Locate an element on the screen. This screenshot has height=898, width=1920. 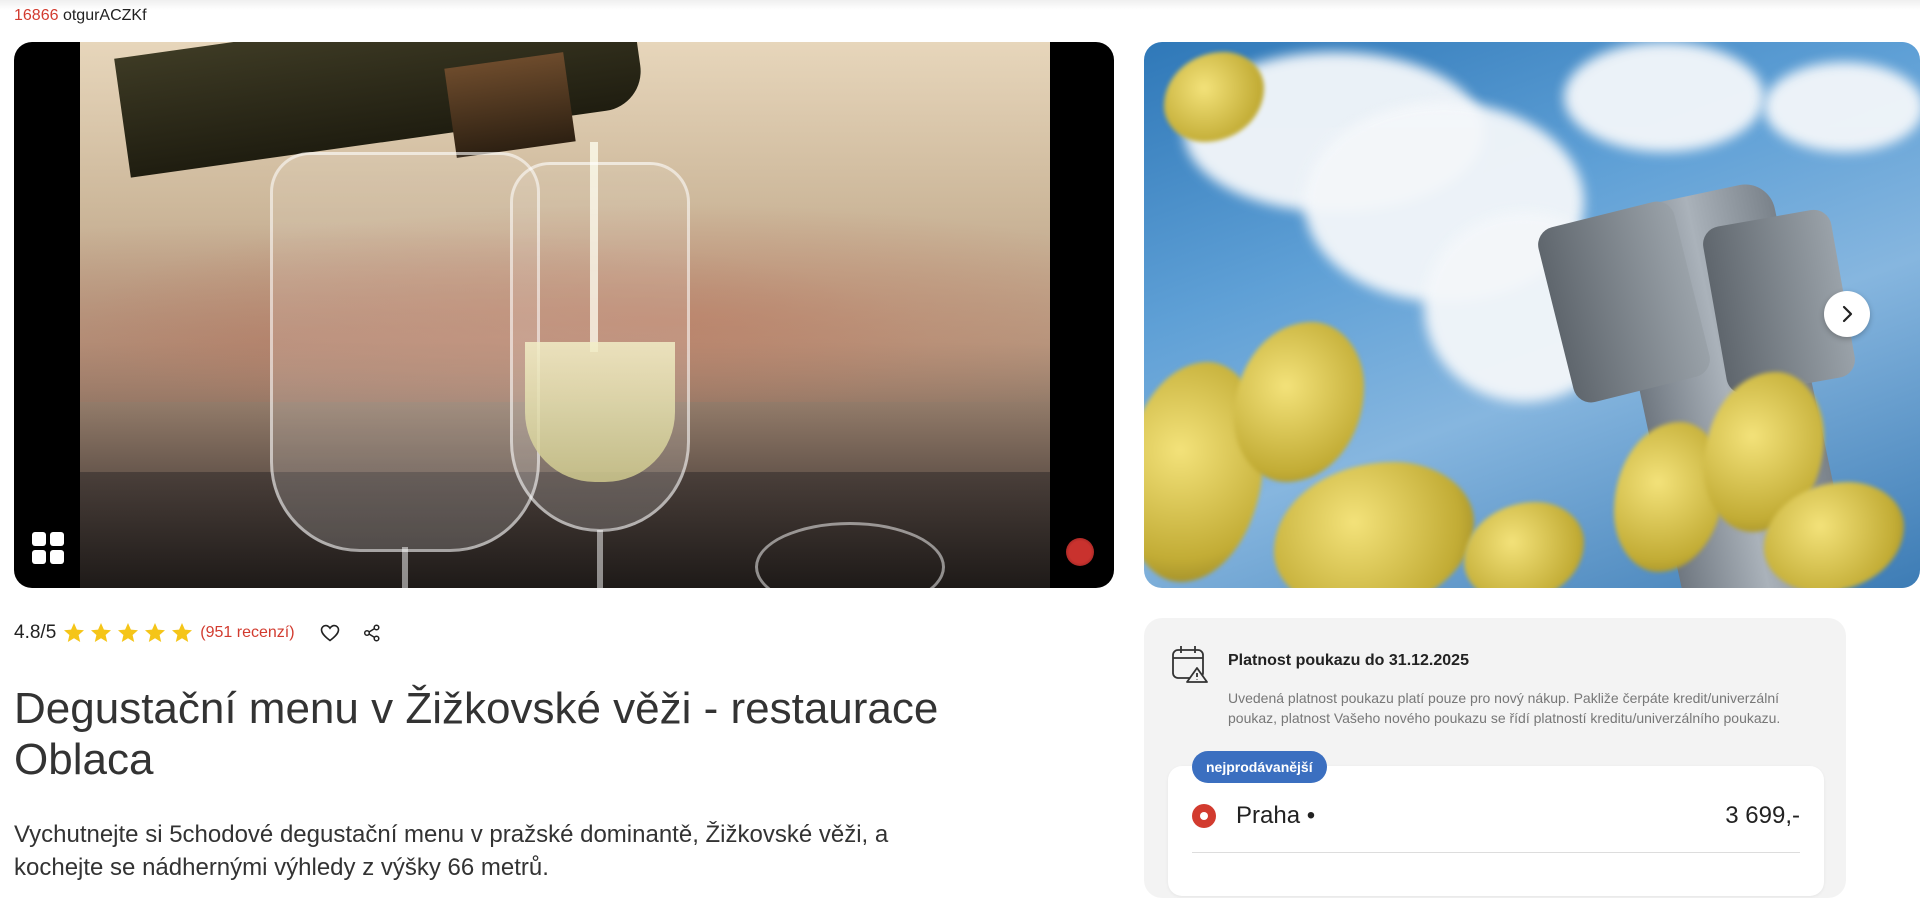
favorite-button is located at coordinates (330, 633).